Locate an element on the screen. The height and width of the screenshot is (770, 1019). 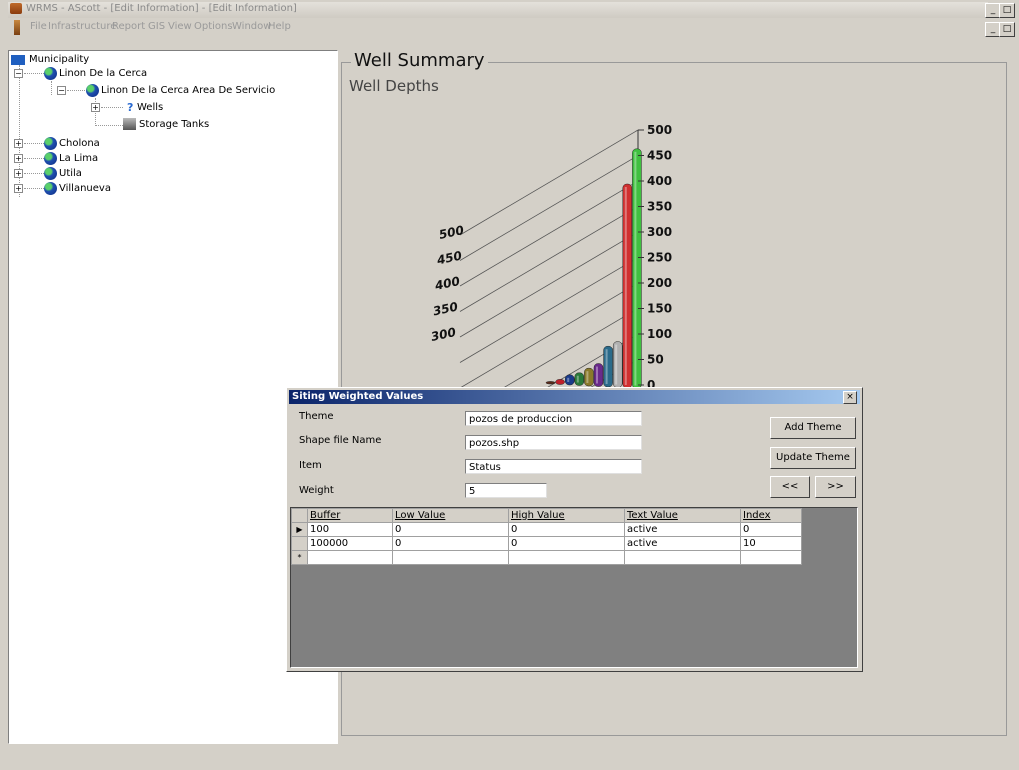
chart-left-tick-label: 400 is located at coordinates (447, 283).